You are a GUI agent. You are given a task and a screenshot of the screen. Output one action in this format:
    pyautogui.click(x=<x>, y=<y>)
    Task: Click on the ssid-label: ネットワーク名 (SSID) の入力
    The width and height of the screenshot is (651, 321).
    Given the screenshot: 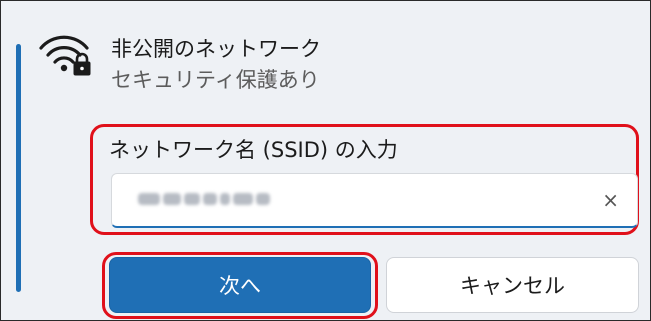 What is the action you would take?
    pyautogui.click(x=253, y=150)
    